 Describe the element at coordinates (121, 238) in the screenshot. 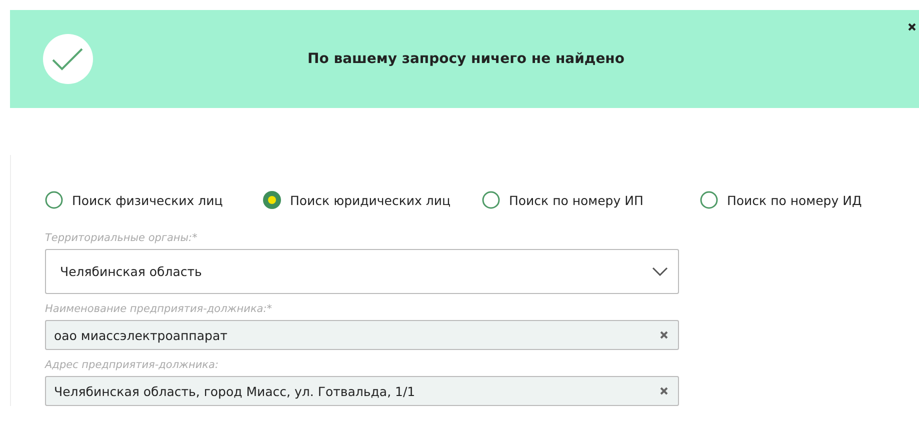

I see `field-label: Территориальные органы:*` at that location.